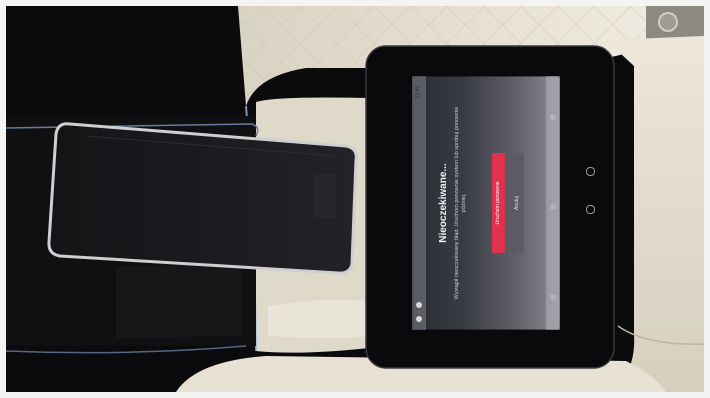 The height and width of the screenshot is (398, 710). Describe the element at coordinates (419, 203) in the screenshot. I see `status-bar: 12:45` at that location.